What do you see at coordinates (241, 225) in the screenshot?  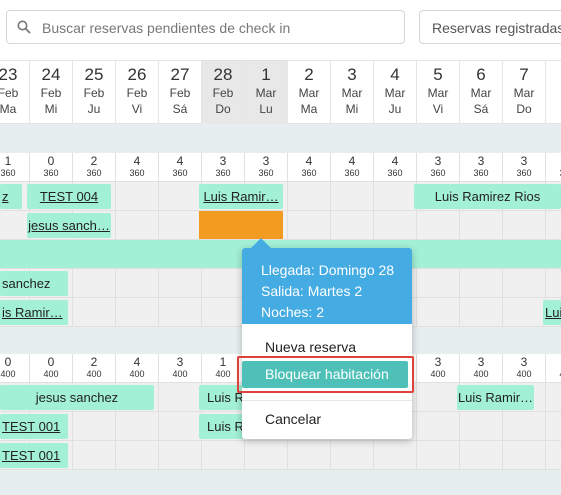 I see `selected-dates-block` at bounding box center [241, 225].